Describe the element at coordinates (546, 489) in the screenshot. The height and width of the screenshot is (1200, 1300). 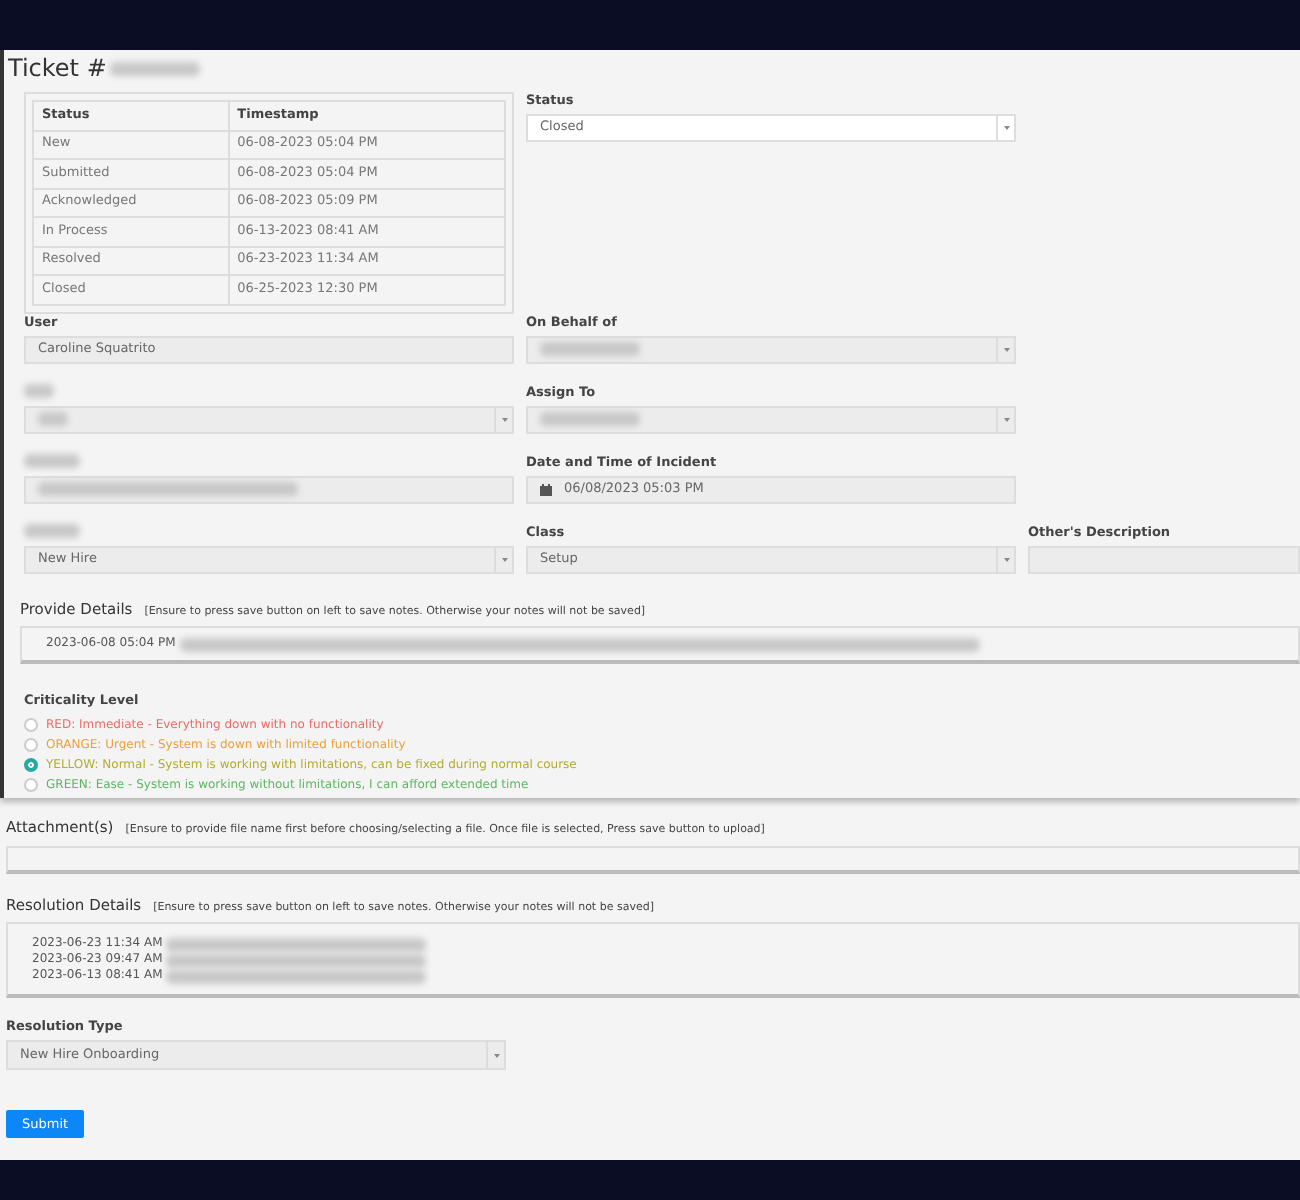
I see `calendar-icon` at that location.